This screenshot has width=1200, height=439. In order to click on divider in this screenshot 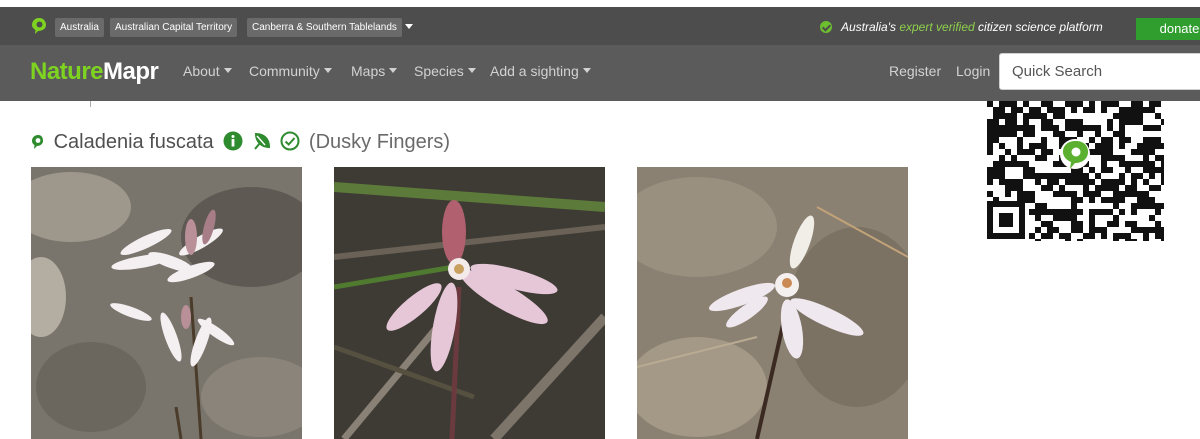, I will do `click(90, 104)`.